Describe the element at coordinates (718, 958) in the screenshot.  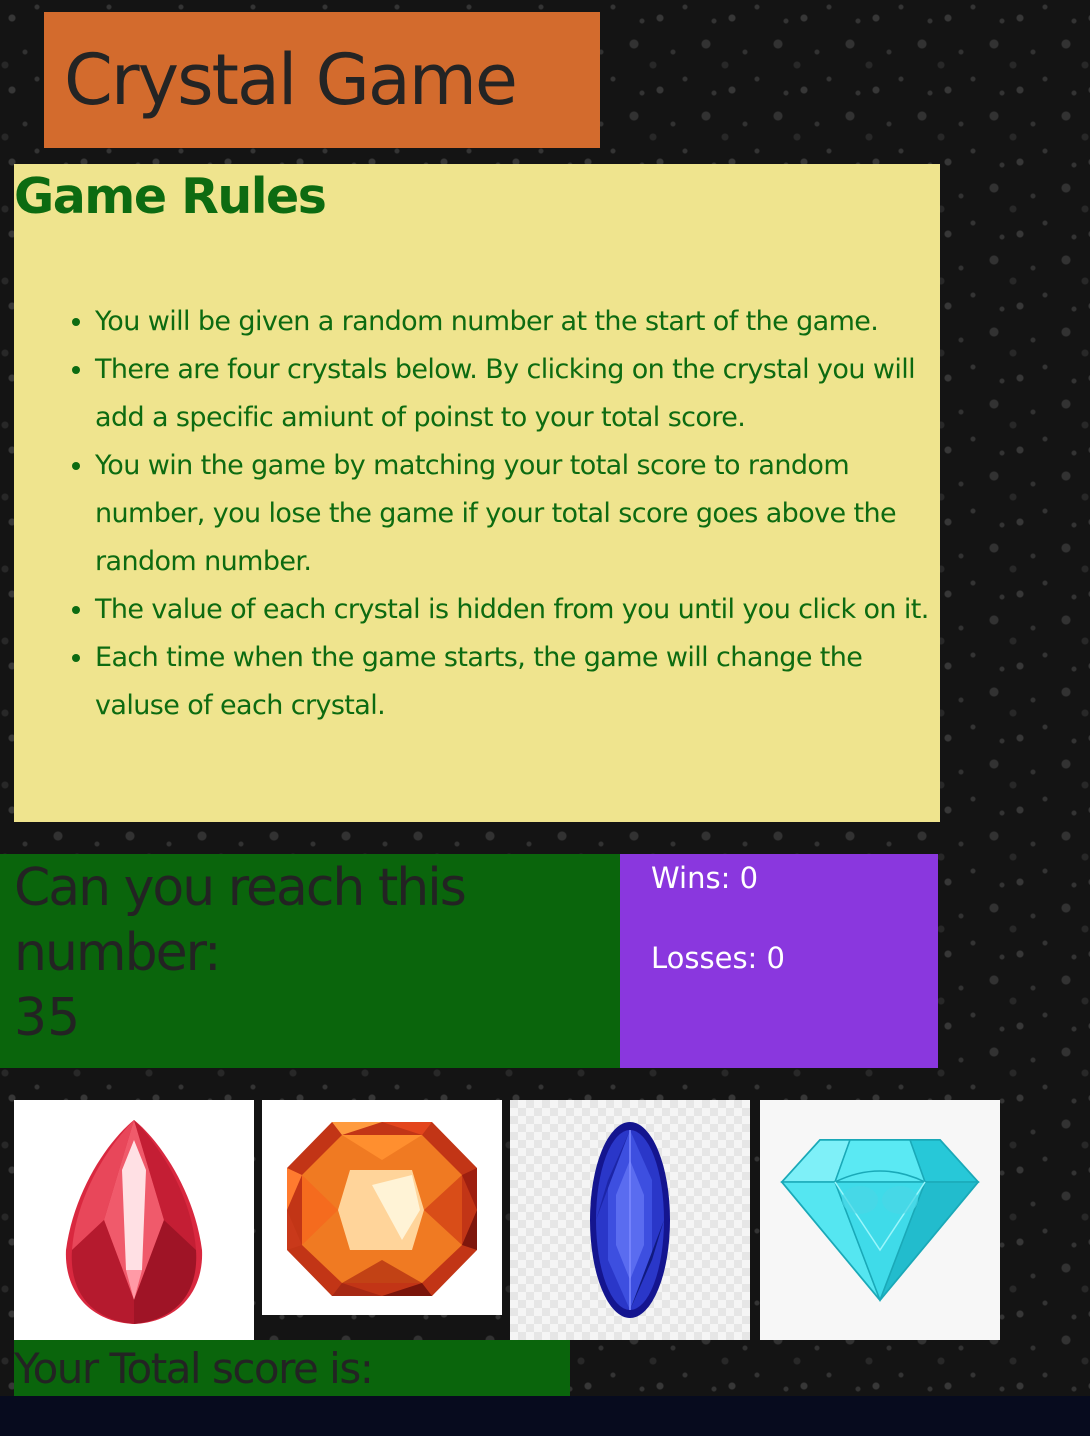
I see `losses-counter: Losses: 0` at that location.